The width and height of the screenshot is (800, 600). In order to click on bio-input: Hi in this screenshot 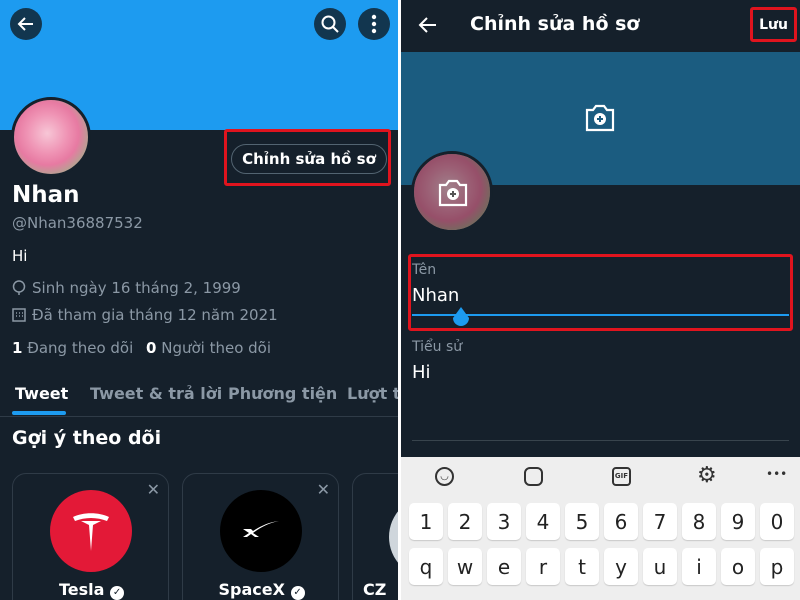, I will do `click(421, 372)`.